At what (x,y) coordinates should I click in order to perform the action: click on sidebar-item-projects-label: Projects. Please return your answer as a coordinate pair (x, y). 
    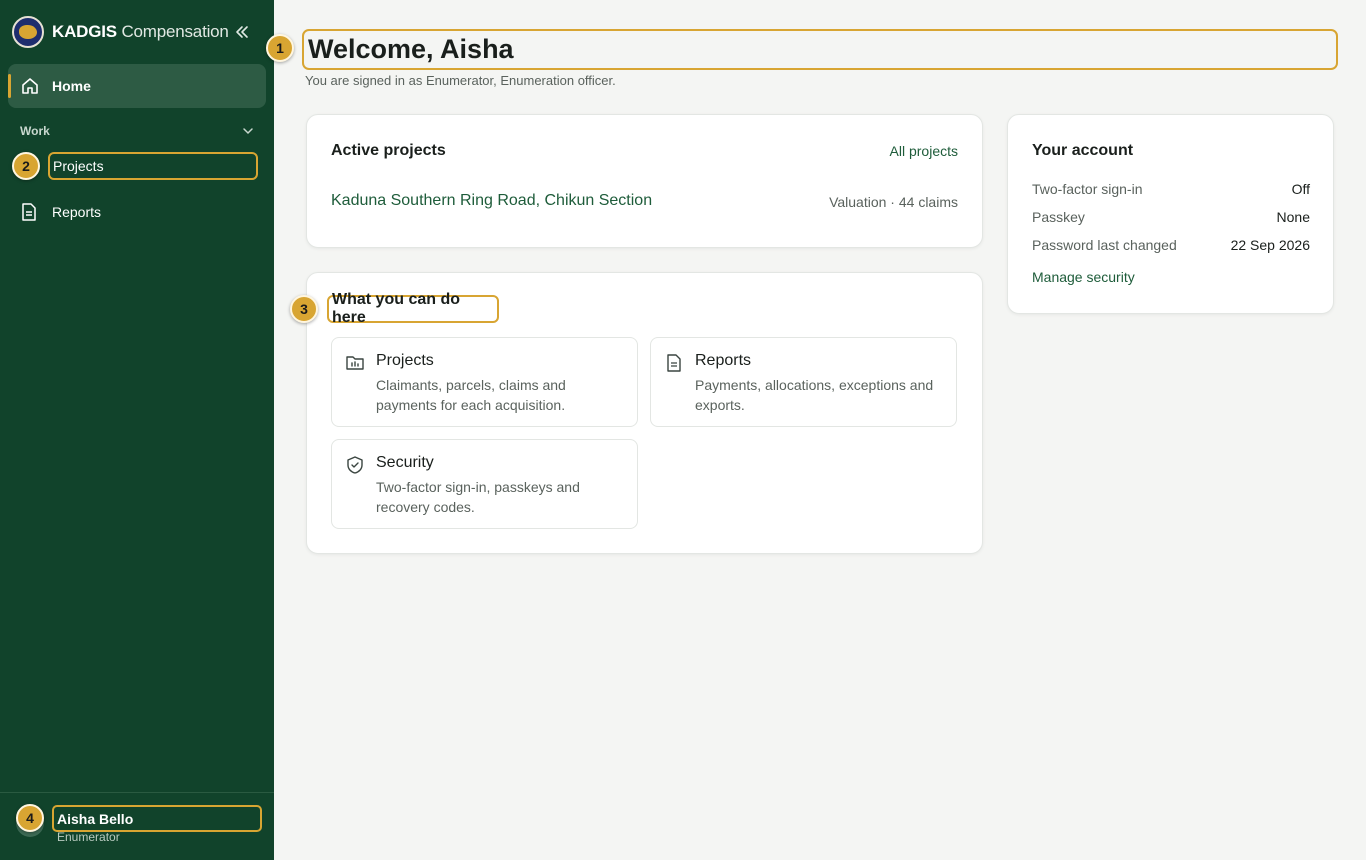
    Looking at the image, I should click on (78, 166).